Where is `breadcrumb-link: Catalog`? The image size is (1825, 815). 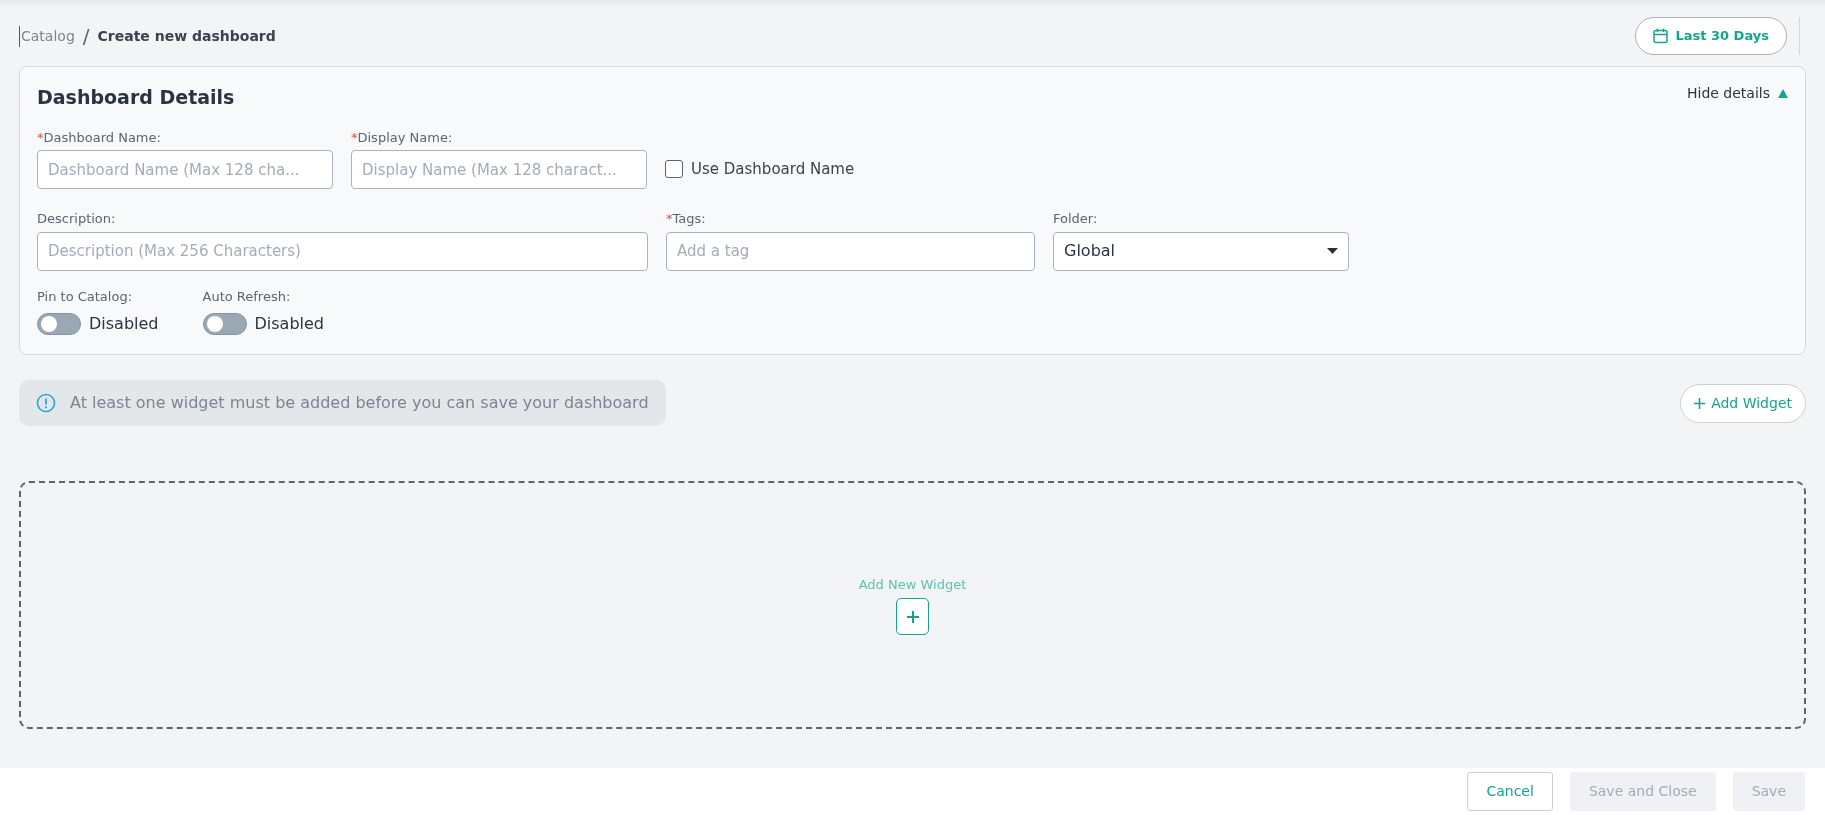 breadcrumb-link: Catalog is located at coordinates (47, 36).